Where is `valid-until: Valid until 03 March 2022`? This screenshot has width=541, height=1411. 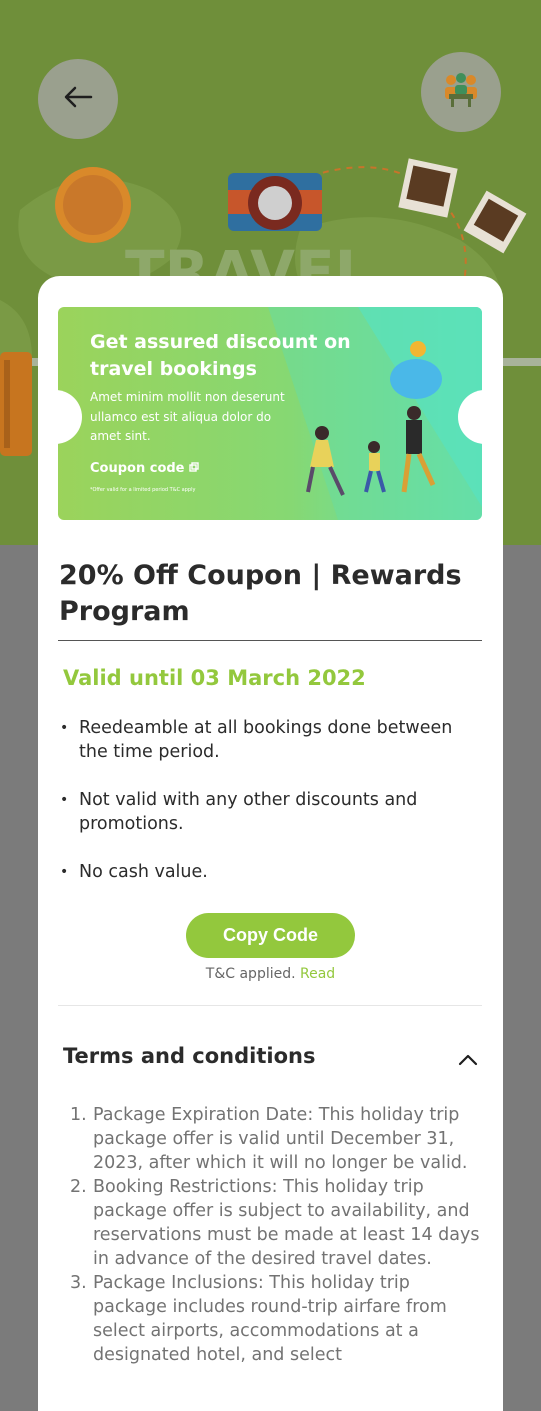
valid-until: Valid until 03 March 2022 is located at coordinates (214, 678).